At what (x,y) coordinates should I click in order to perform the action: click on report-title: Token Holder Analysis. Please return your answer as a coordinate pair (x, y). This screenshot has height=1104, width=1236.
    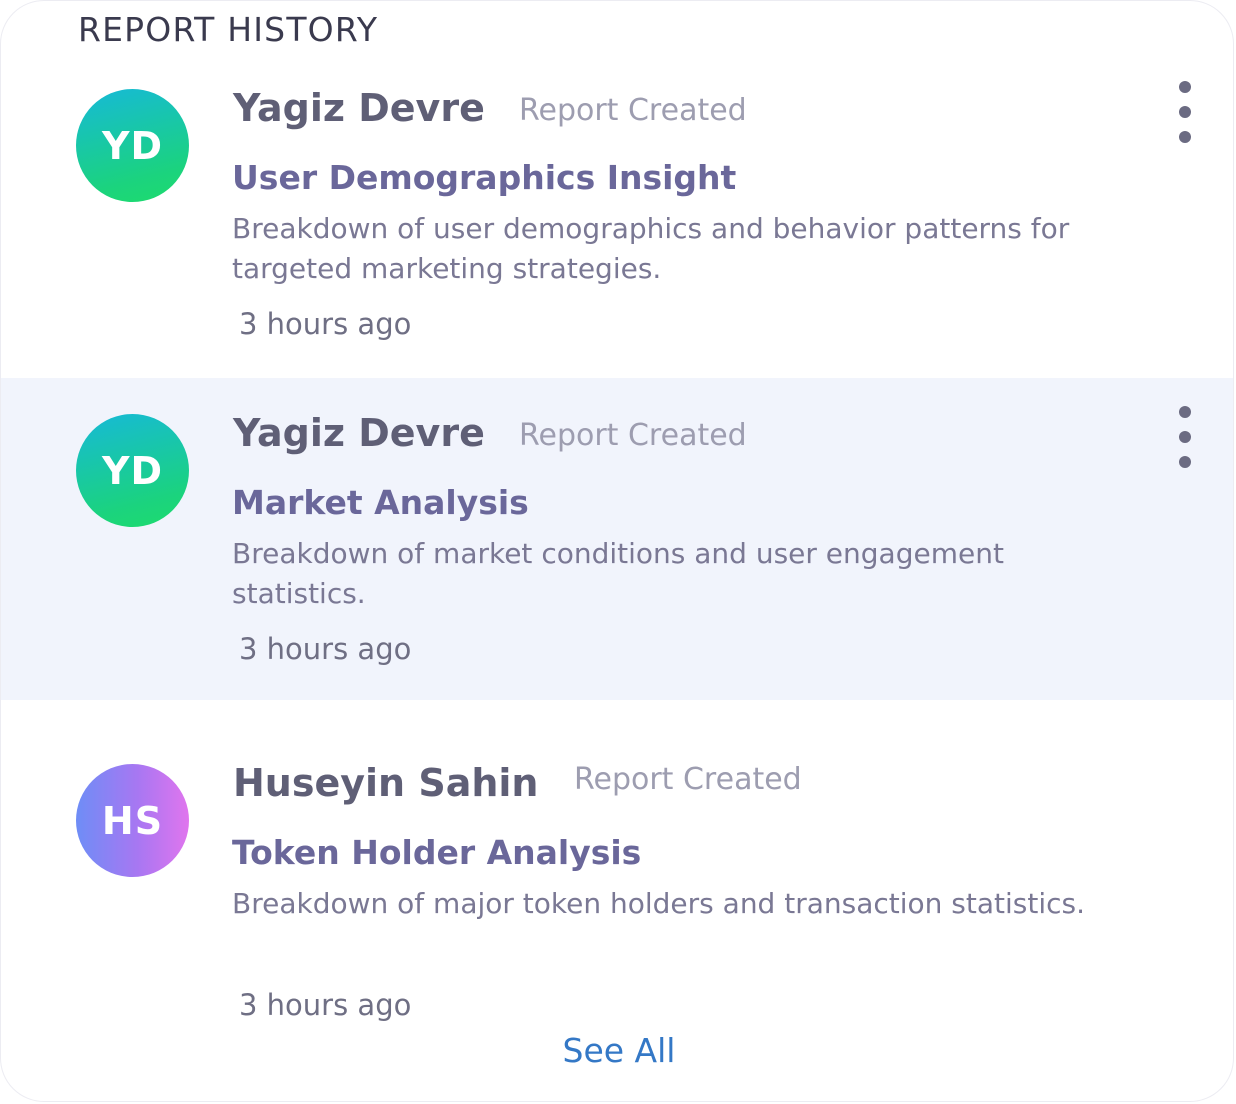
    Looking at the image, I should click on (436, 852).